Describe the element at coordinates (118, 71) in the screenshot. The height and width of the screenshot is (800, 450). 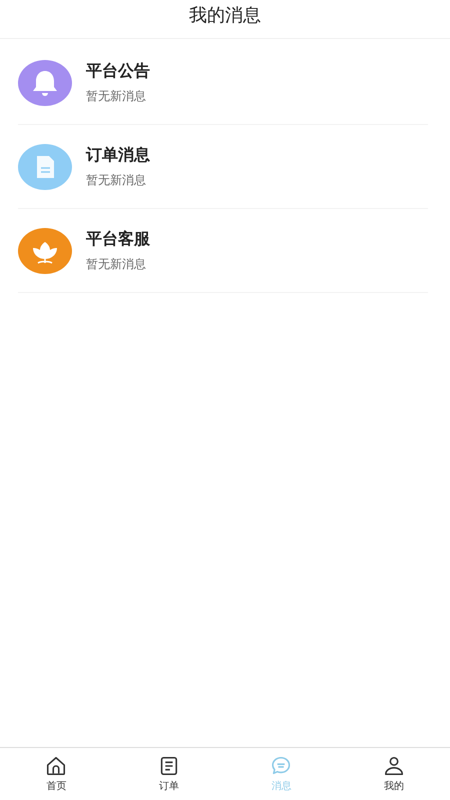
I see `message-title: 平台公告` at that location.